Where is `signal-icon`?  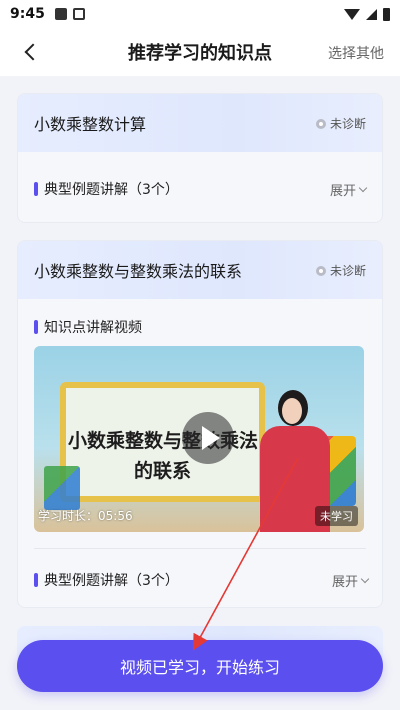 signal-icon is located at coordinates (371, 14).